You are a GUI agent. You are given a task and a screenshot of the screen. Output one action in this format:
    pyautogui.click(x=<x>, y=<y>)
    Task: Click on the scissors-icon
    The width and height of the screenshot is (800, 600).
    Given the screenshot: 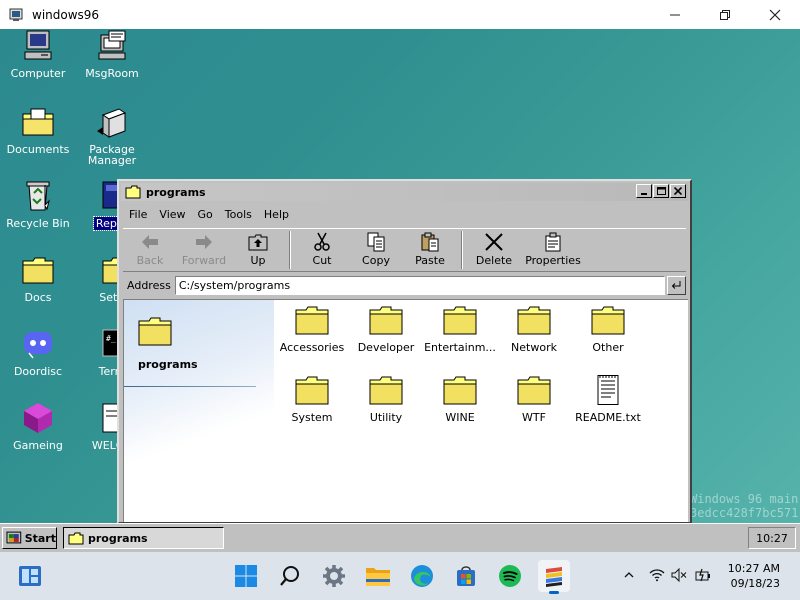 What is the action you would take?
    pyautogui.click(x=322, y=241)
    